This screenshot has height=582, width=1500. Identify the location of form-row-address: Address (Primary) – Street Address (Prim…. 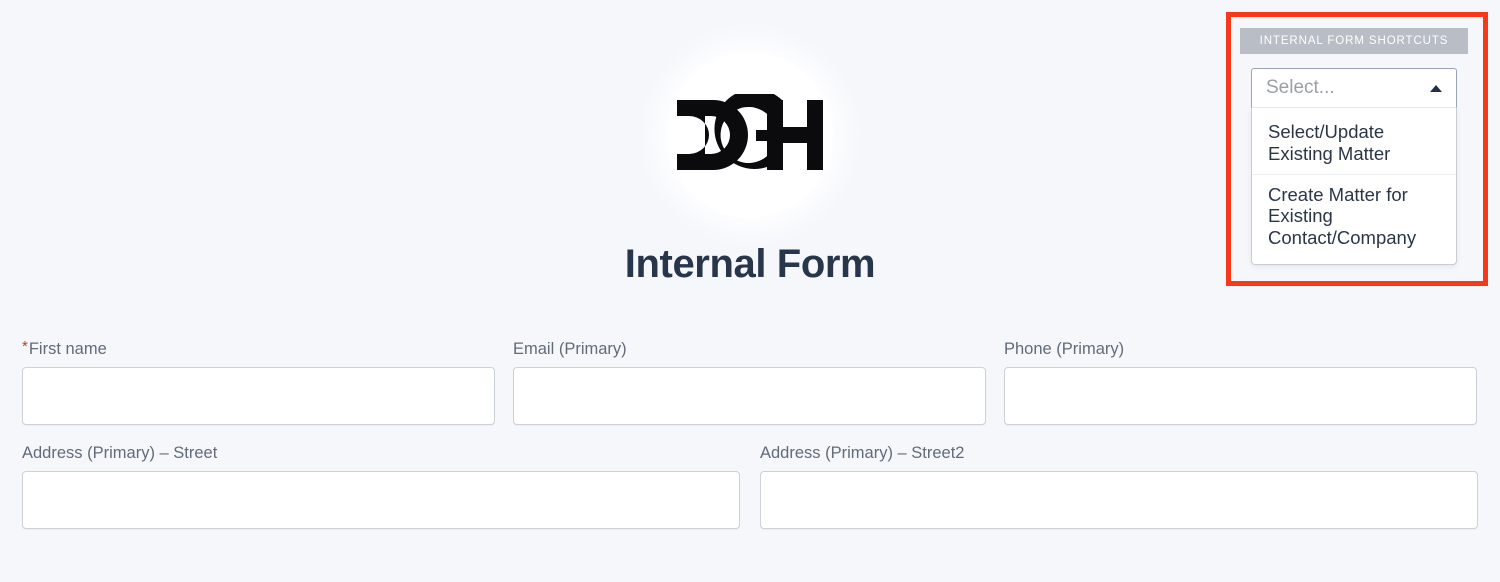
(750, 486).